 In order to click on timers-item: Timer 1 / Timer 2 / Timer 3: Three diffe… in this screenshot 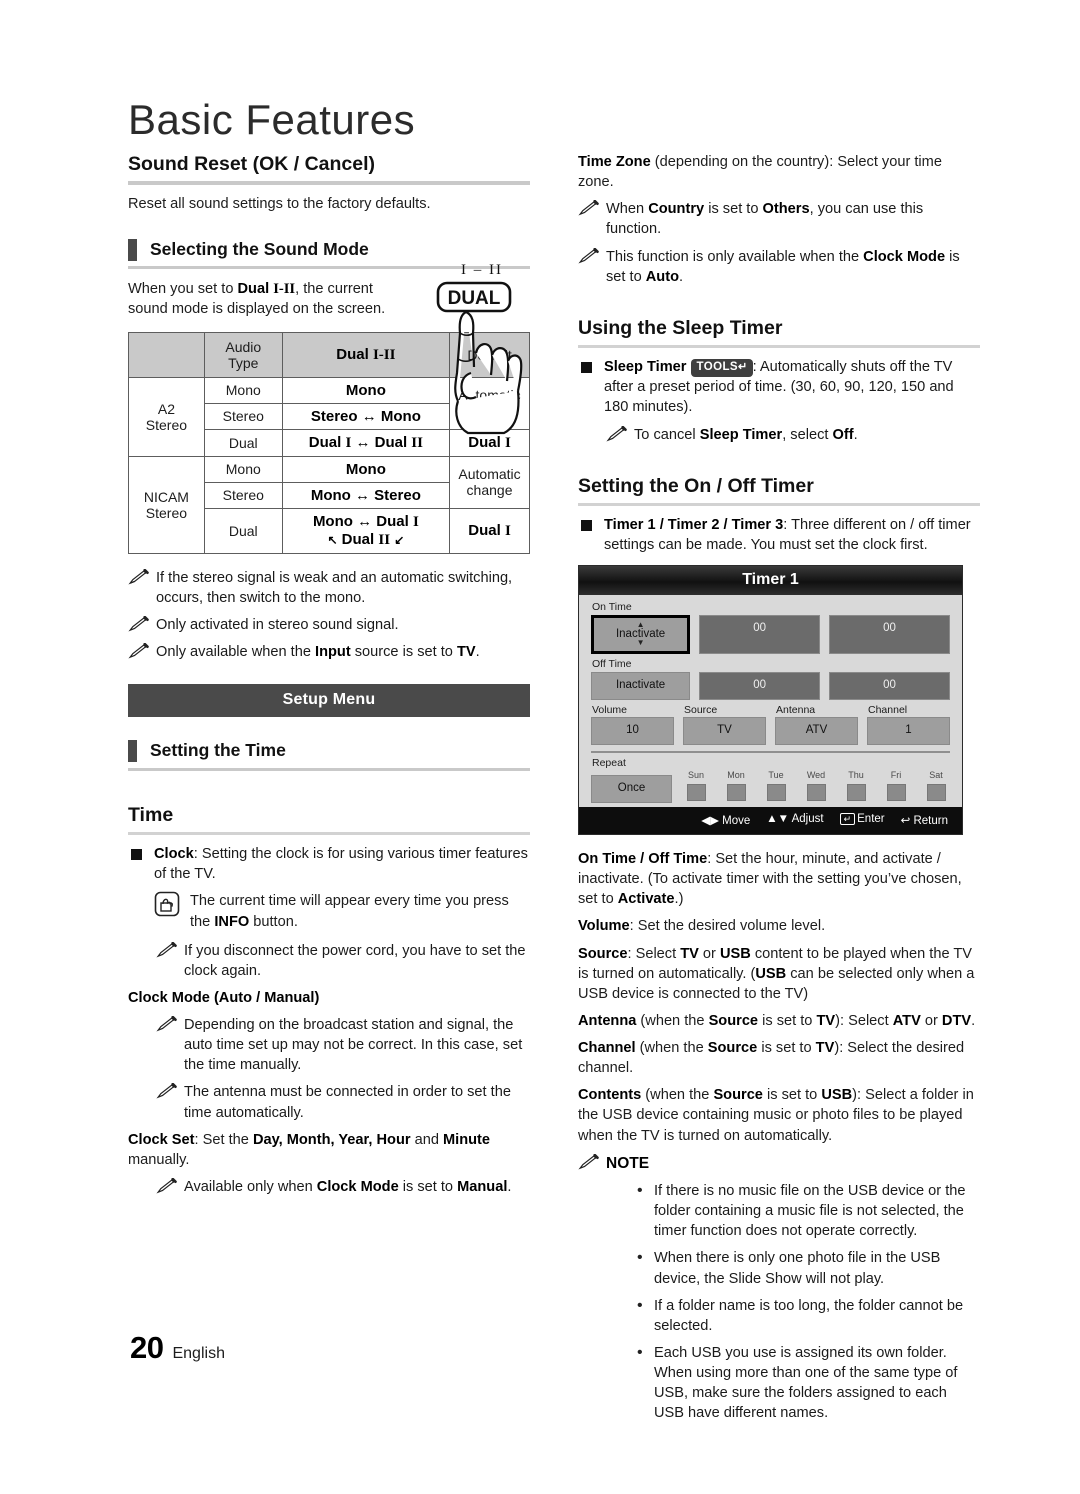, I will do `click(779, 535)`.